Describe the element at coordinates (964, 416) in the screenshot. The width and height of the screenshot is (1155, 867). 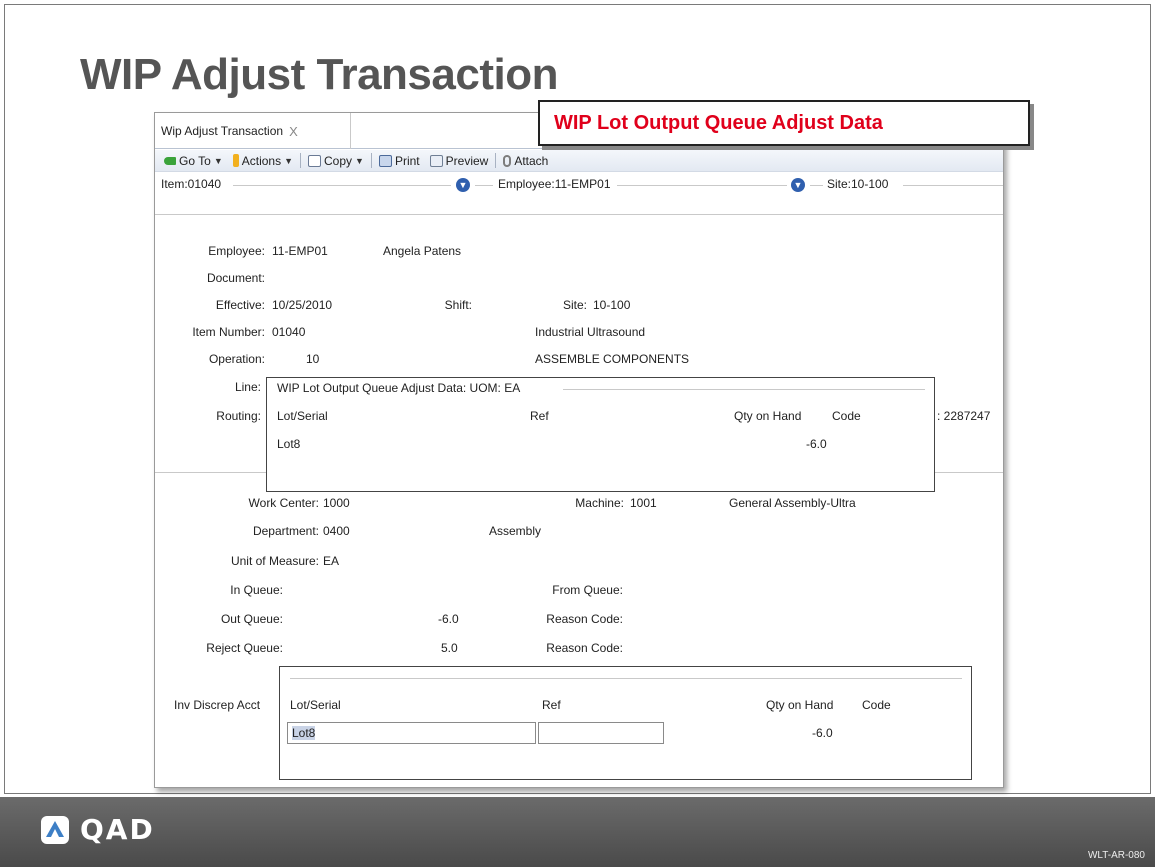
I see `routing-value: : 2287247` at that location.